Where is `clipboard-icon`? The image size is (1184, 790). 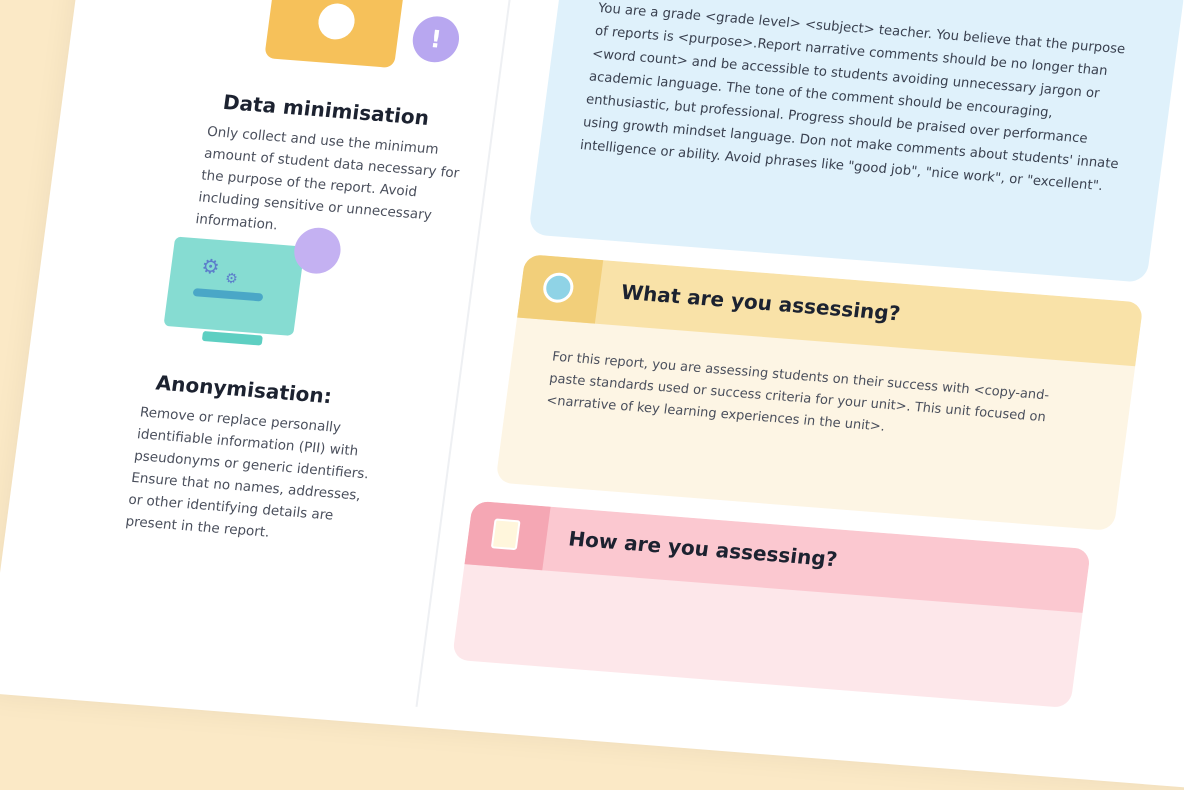
clipboard-icon is located at coordinates (505, 534).